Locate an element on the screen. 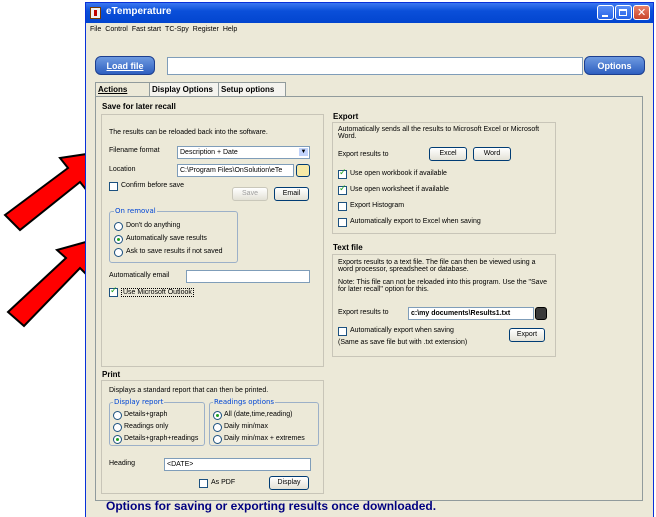  removal-option-nothing: Don't do anything is located at coordinates (153, 225).